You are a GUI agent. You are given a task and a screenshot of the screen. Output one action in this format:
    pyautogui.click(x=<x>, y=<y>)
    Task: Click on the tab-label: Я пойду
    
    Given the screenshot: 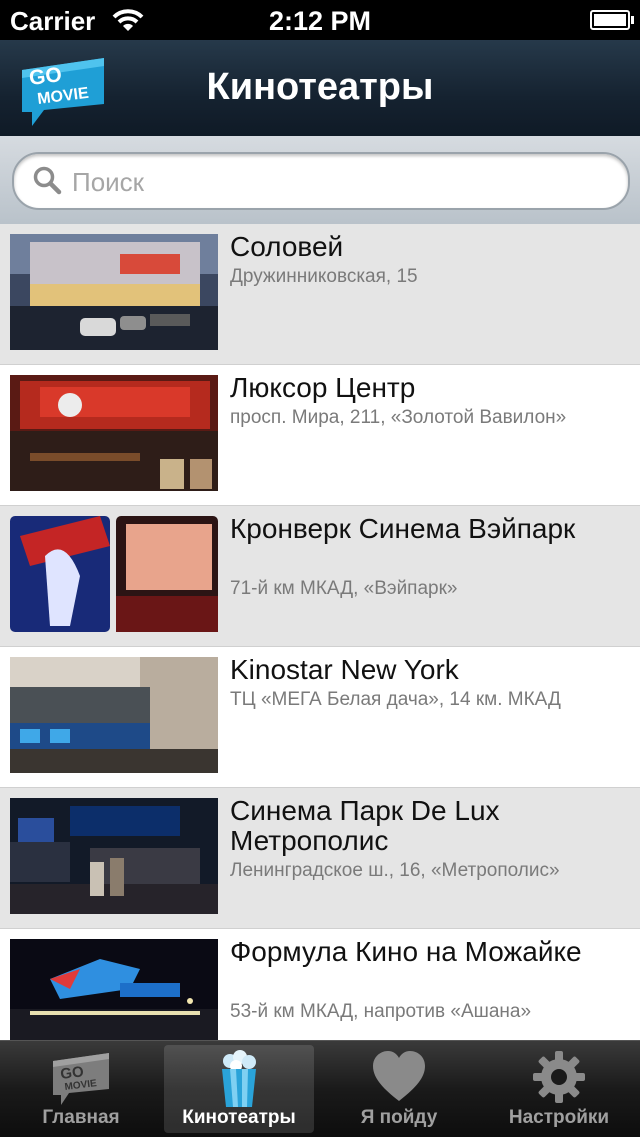 What is the action you would take?
    pyautogui.click(x=399, y=1117)
    